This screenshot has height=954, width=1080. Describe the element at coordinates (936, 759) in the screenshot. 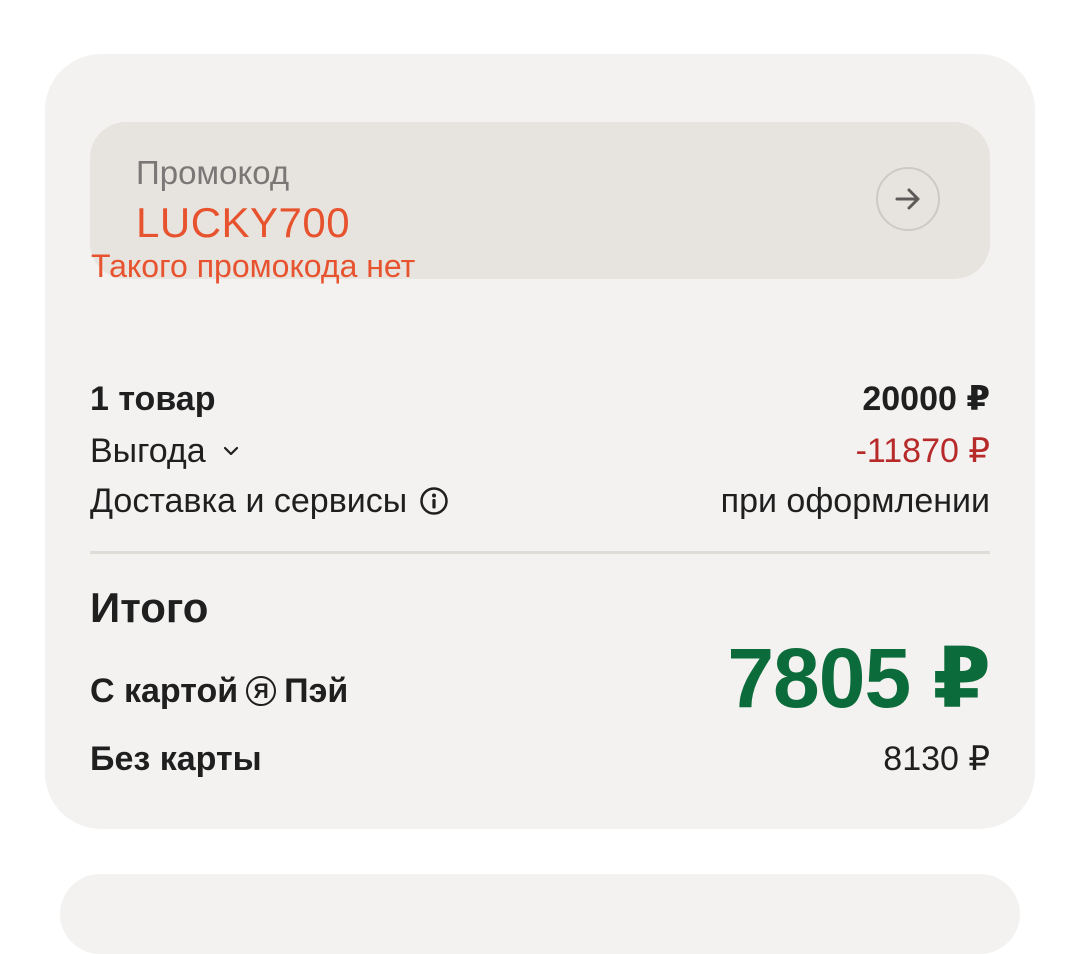

I see `no-card-price: 8130 ₽` at that location.